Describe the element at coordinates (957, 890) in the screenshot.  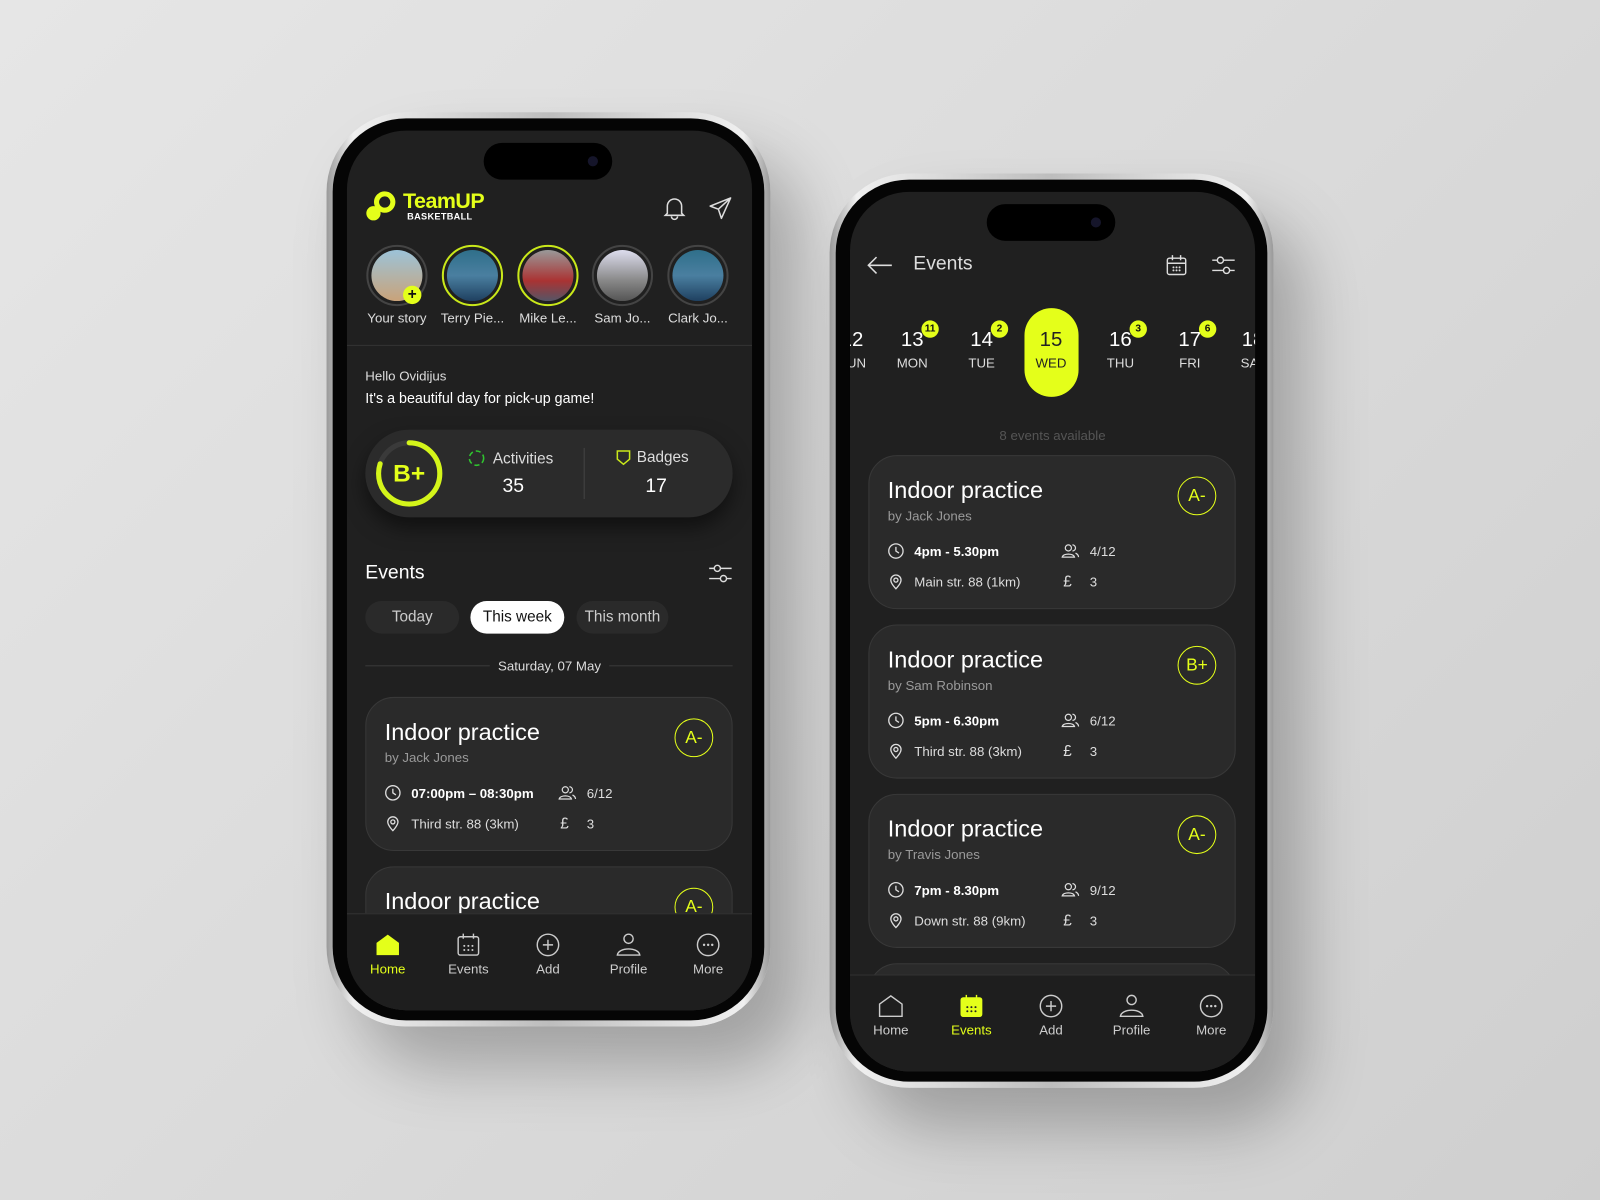
I see `event-time: 7pm - 8.30pm` at that location.